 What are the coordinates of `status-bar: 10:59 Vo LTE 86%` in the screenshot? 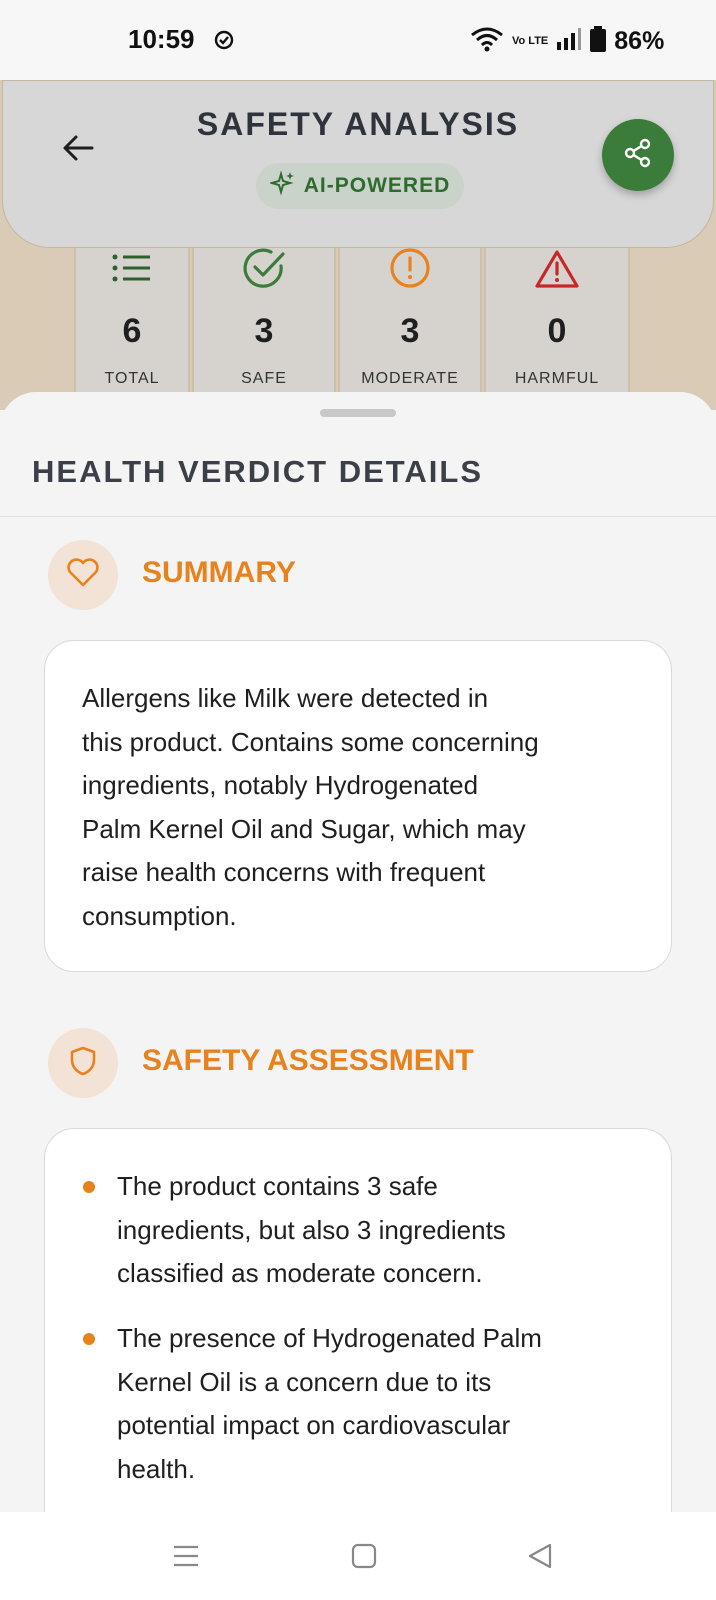 It's located at (358, 40).